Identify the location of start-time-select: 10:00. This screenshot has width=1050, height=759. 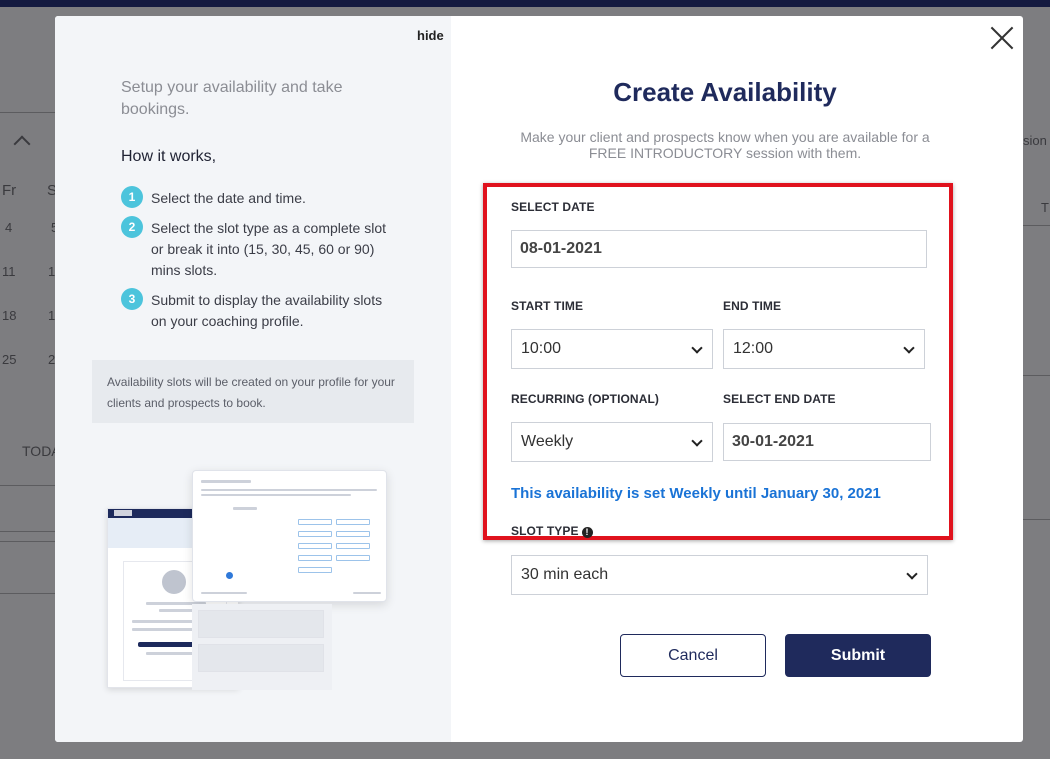
(612, 349).